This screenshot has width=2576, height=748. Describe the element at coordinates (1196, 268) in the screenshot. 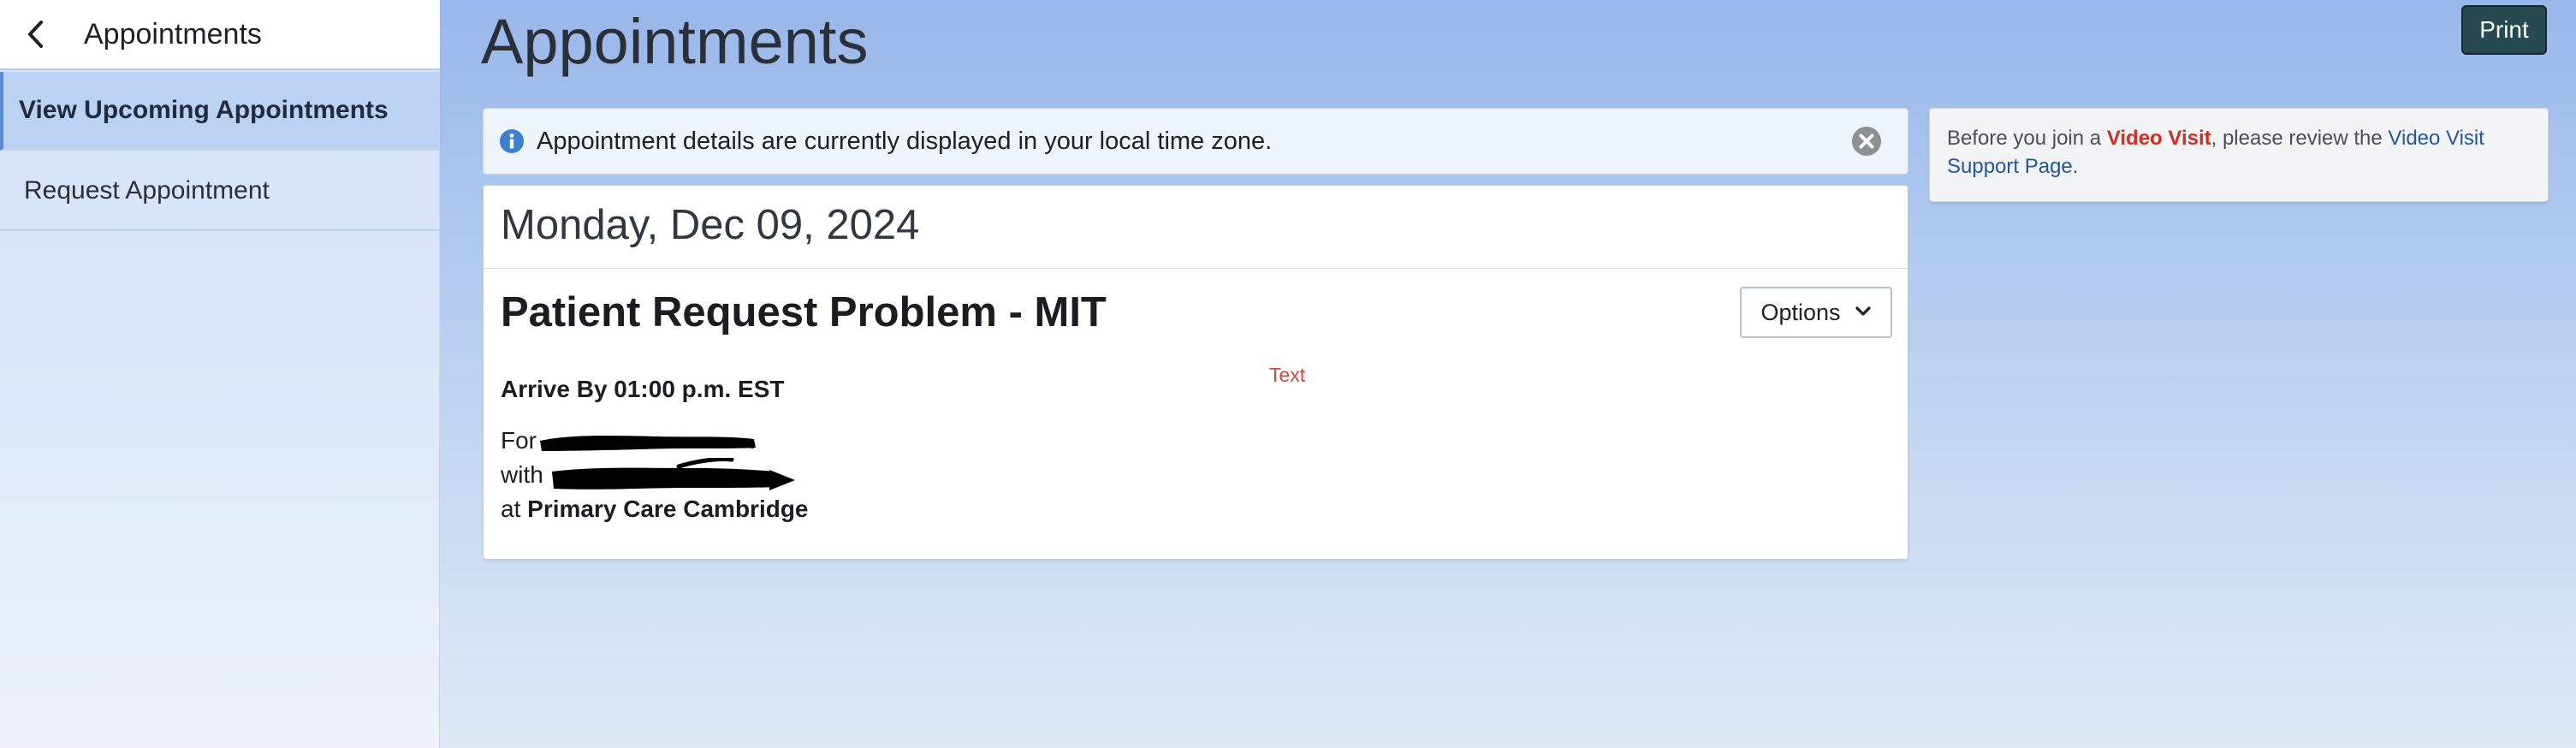

I see `divider` at that location.